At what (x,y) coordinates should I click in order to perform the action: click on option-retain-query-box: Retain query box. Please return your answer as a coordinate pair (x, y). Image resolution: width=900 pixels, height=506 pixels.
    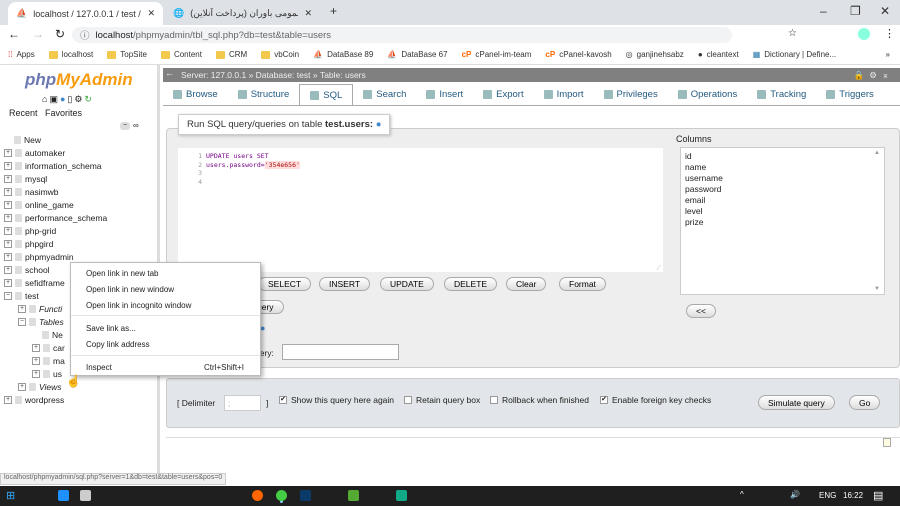
    Looking at the image, I should click on (442, 400).